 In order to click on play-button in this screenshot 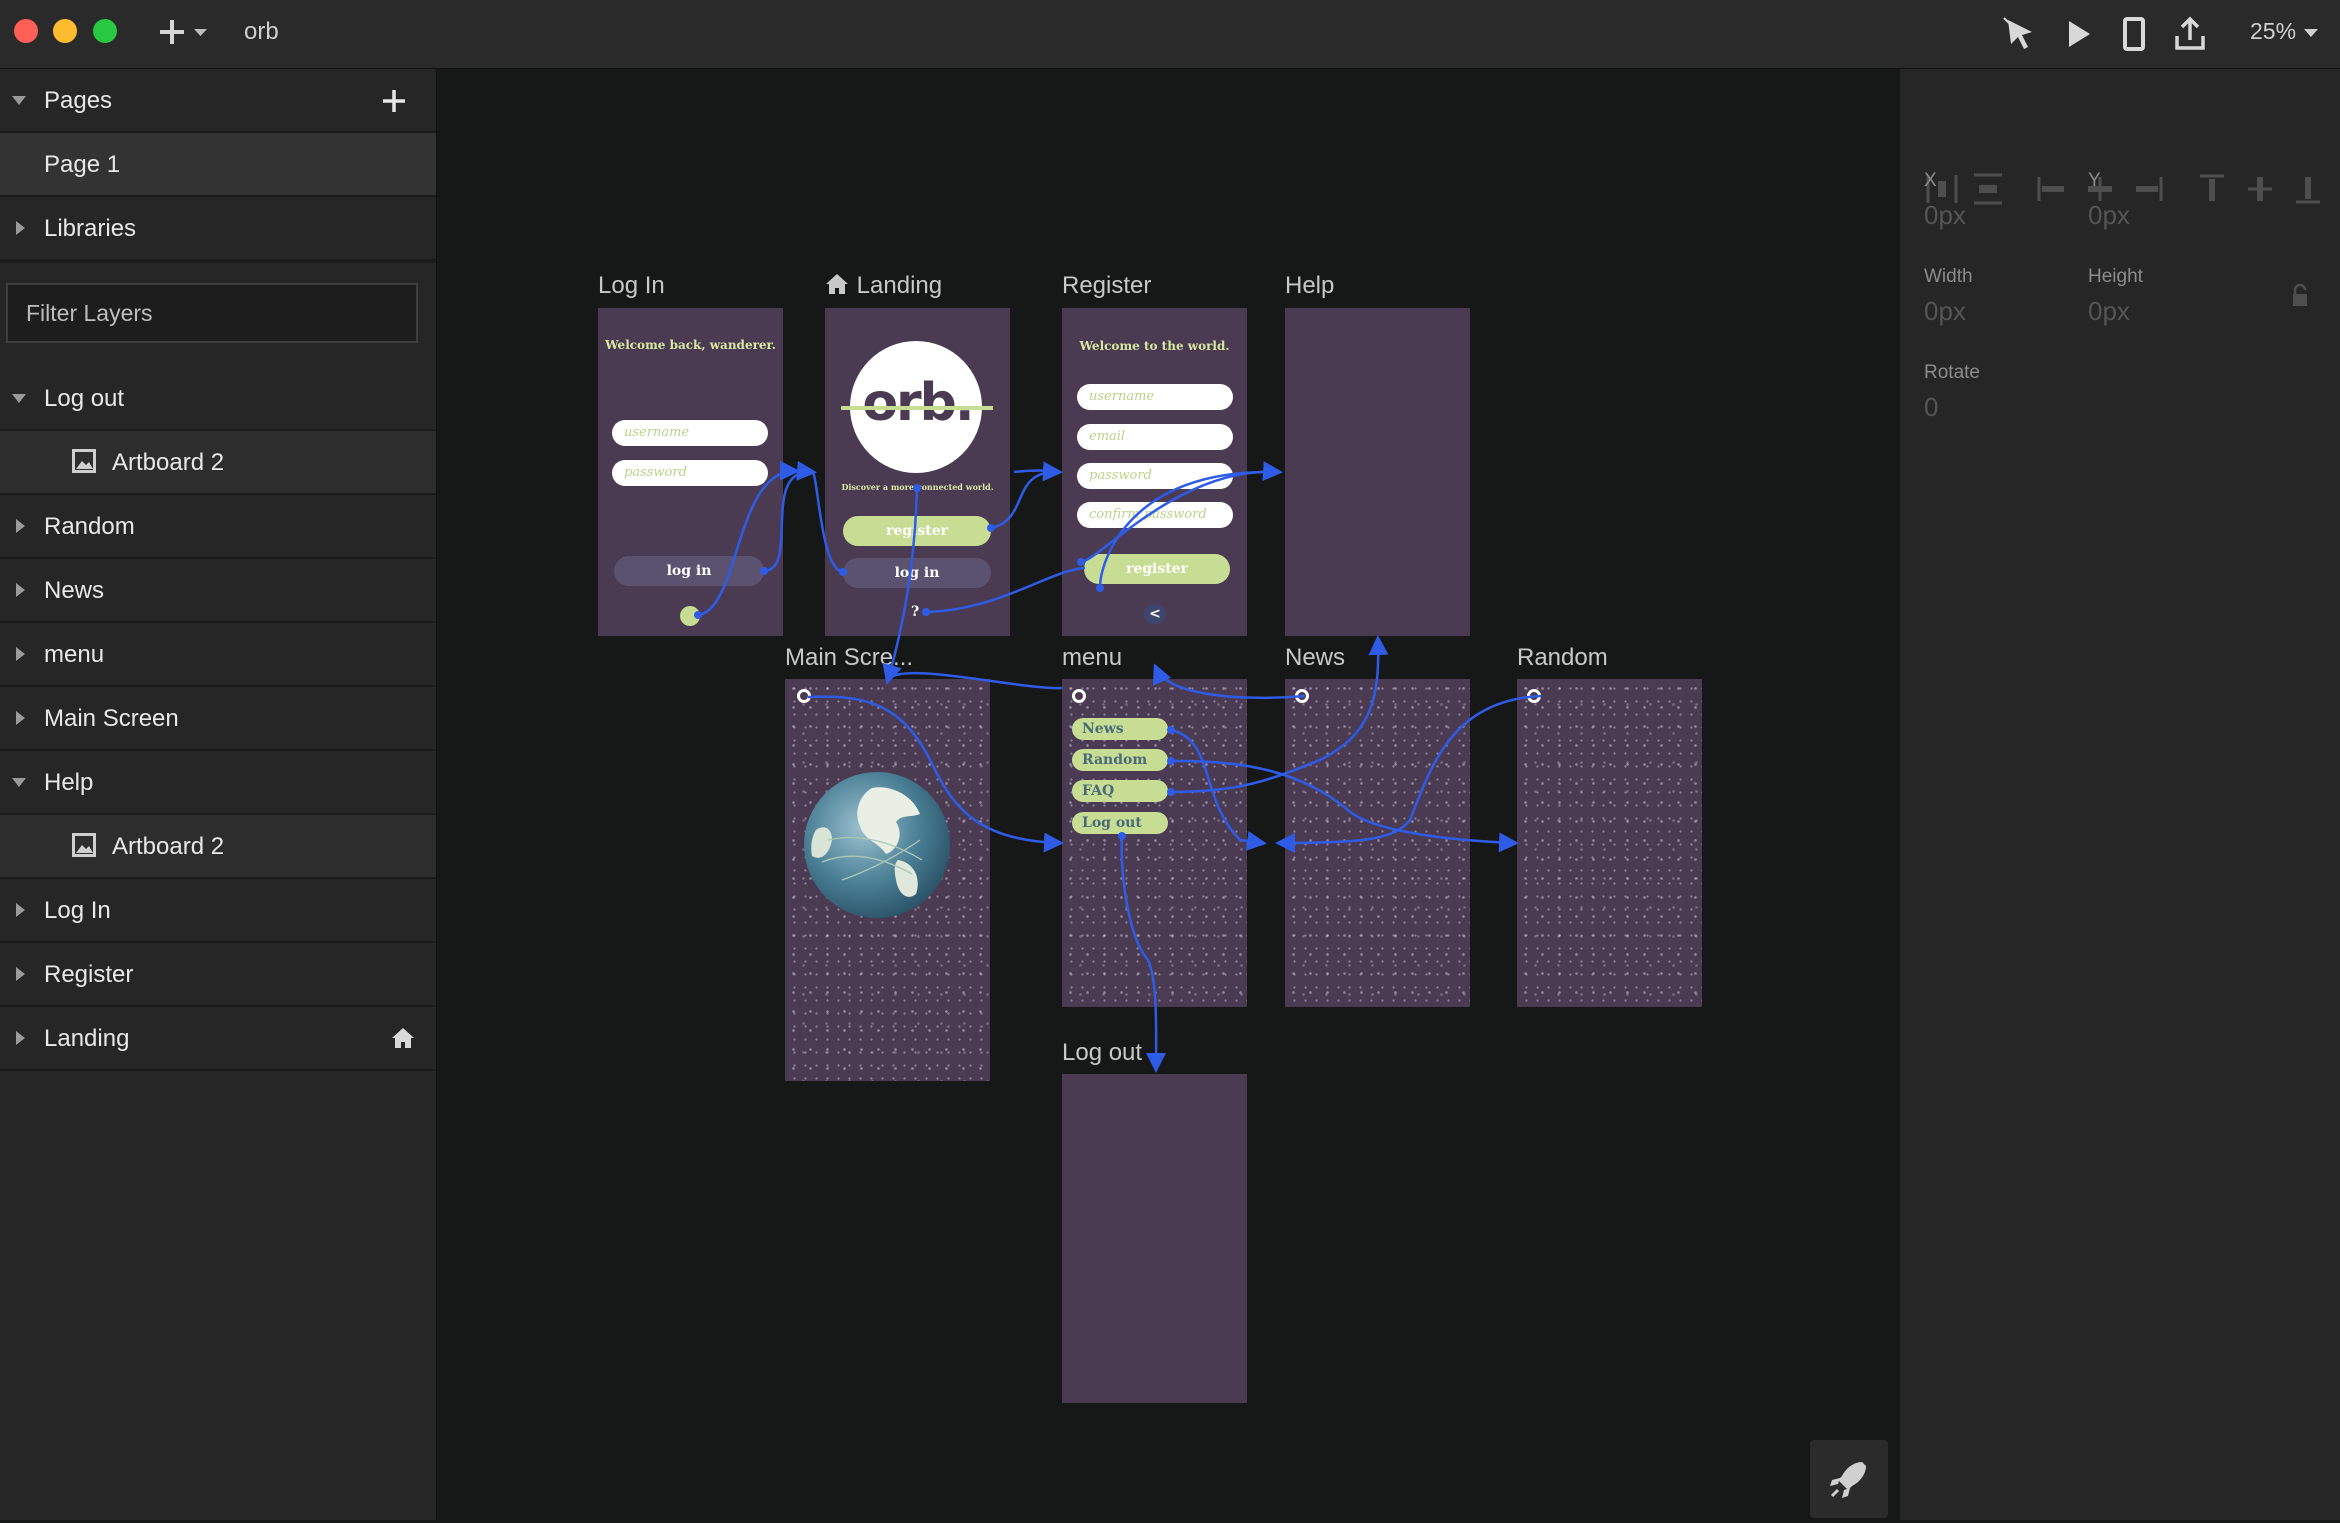, I will do `click(2078, 34)`.